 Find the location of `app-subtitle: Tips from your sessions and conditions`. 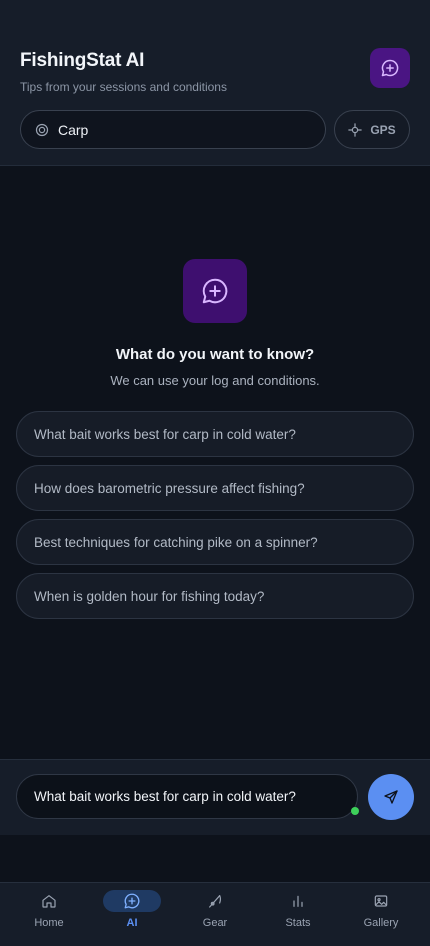

app-subtitle: Tips from your sessions and conditions is located at coordinates (123, 87).